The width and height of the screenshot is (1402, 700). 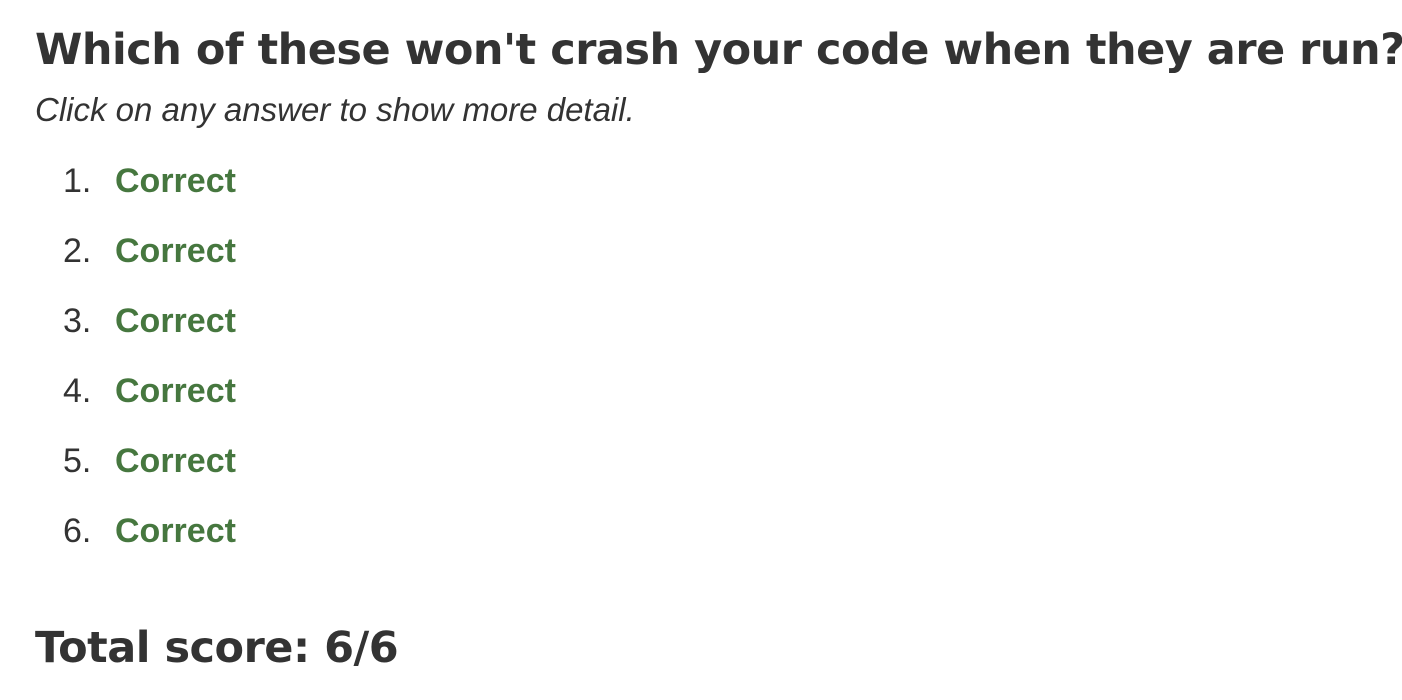 What do you see at coordinates (335, 109) in the screenshot?
I see `instruction-text: Click on any answer to show more detail.` at bounding box center [335, 109].